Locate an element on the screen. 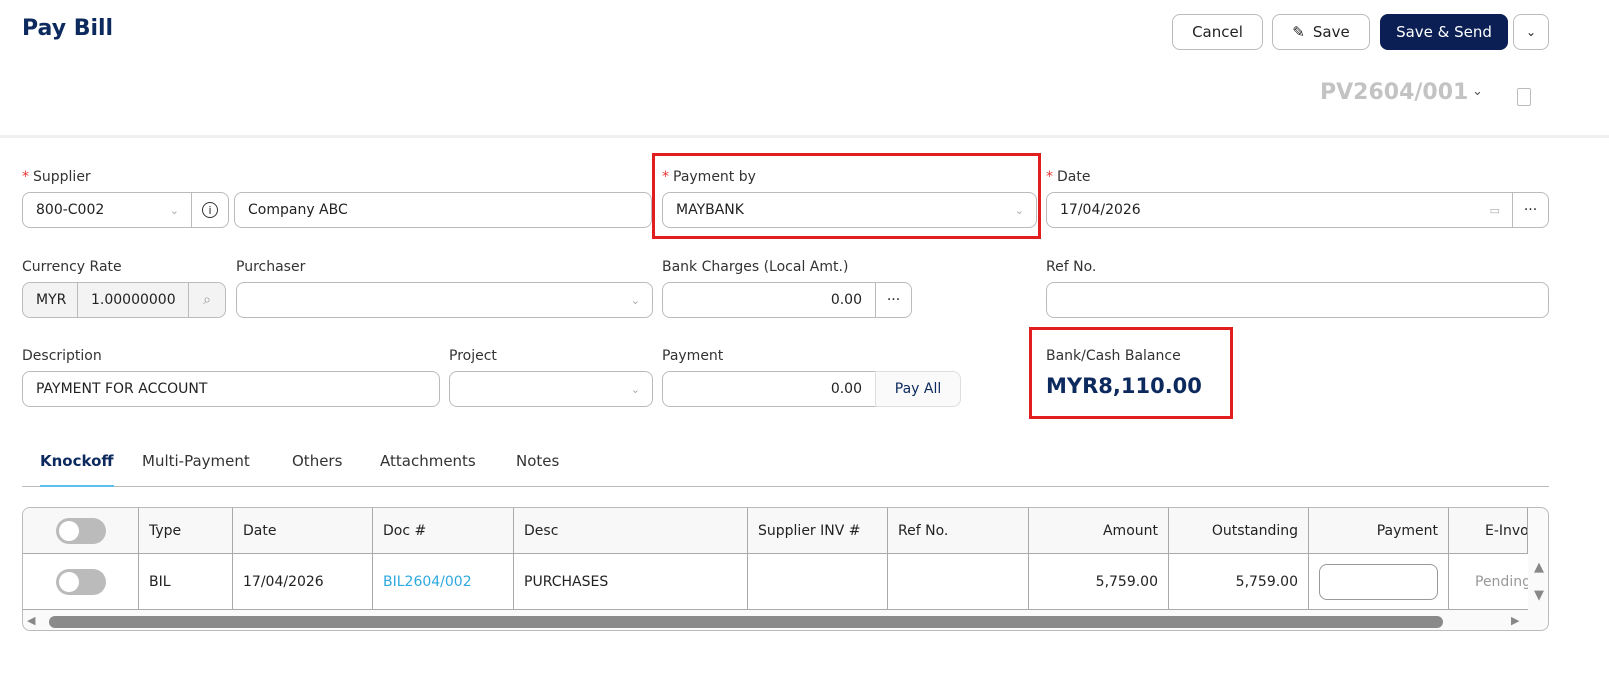 Image resolution: width=1609 pixels, height=675 pixels. horizontal-scrollbar-thumb is located at coordinates (746, 622).